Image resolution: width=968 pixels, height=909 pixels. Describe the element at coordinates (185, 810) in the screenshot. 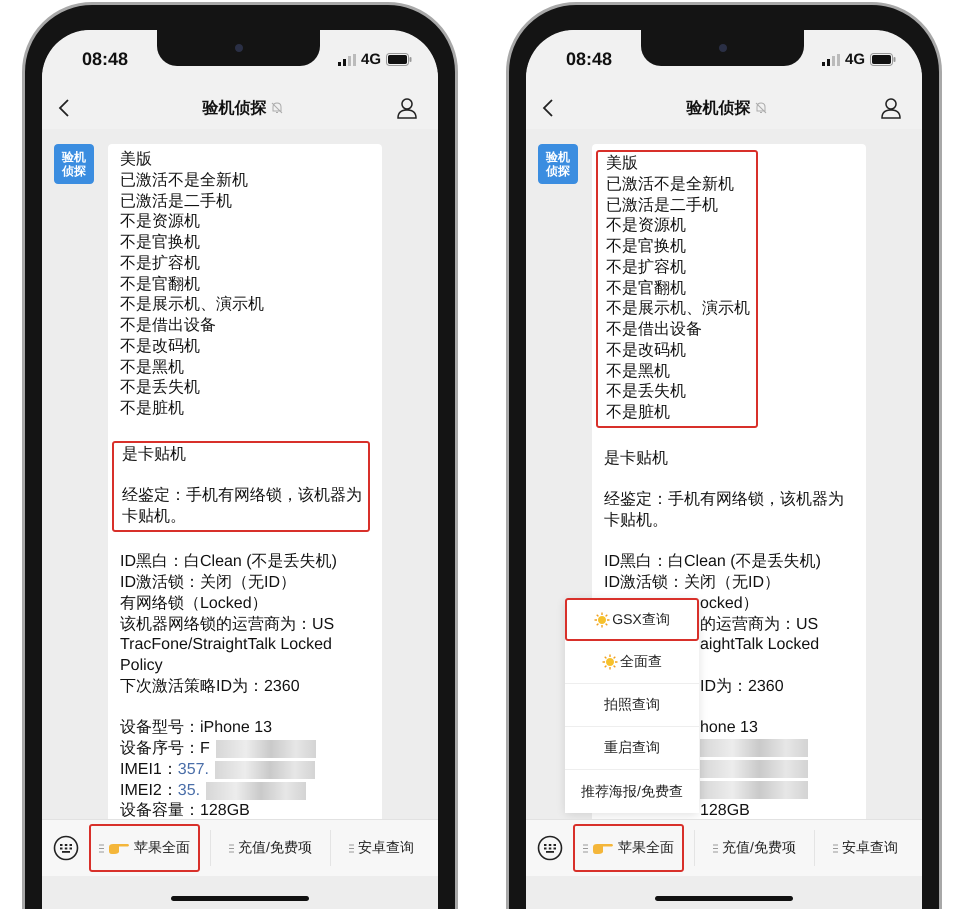

I see `message-line: 设备容量：128GB` at that location.